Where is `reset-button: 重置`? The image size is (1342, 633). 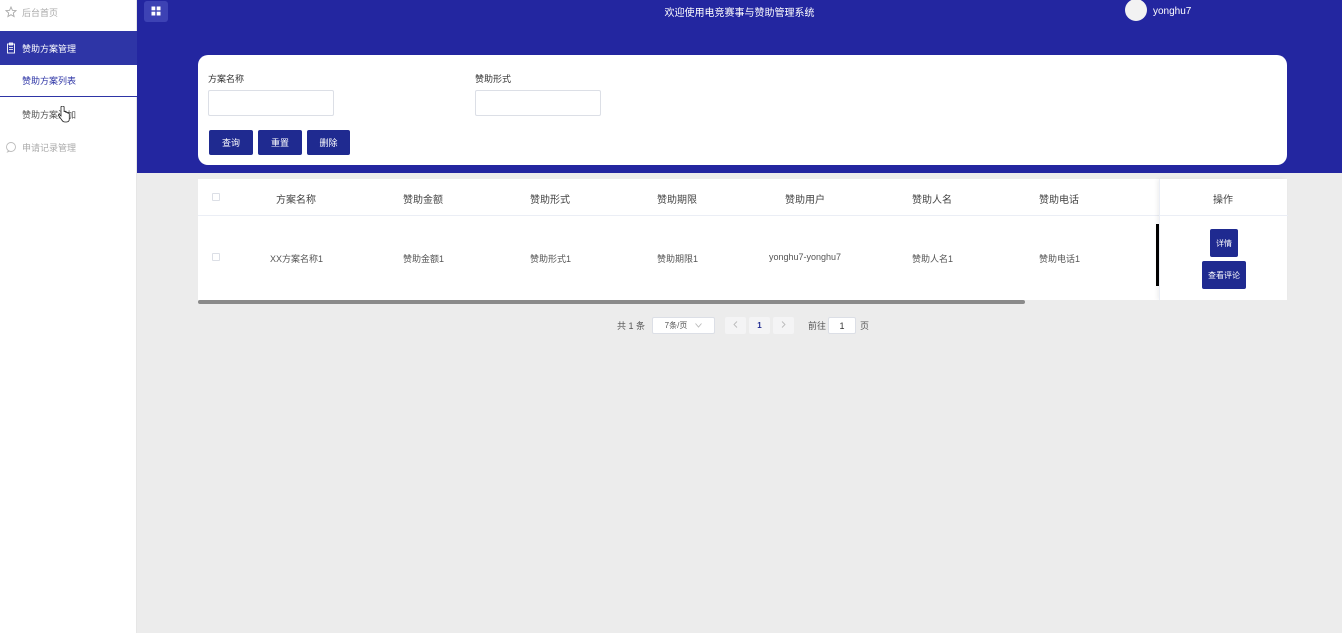
reset-button: 重置 is located at coordinates (280, 142).